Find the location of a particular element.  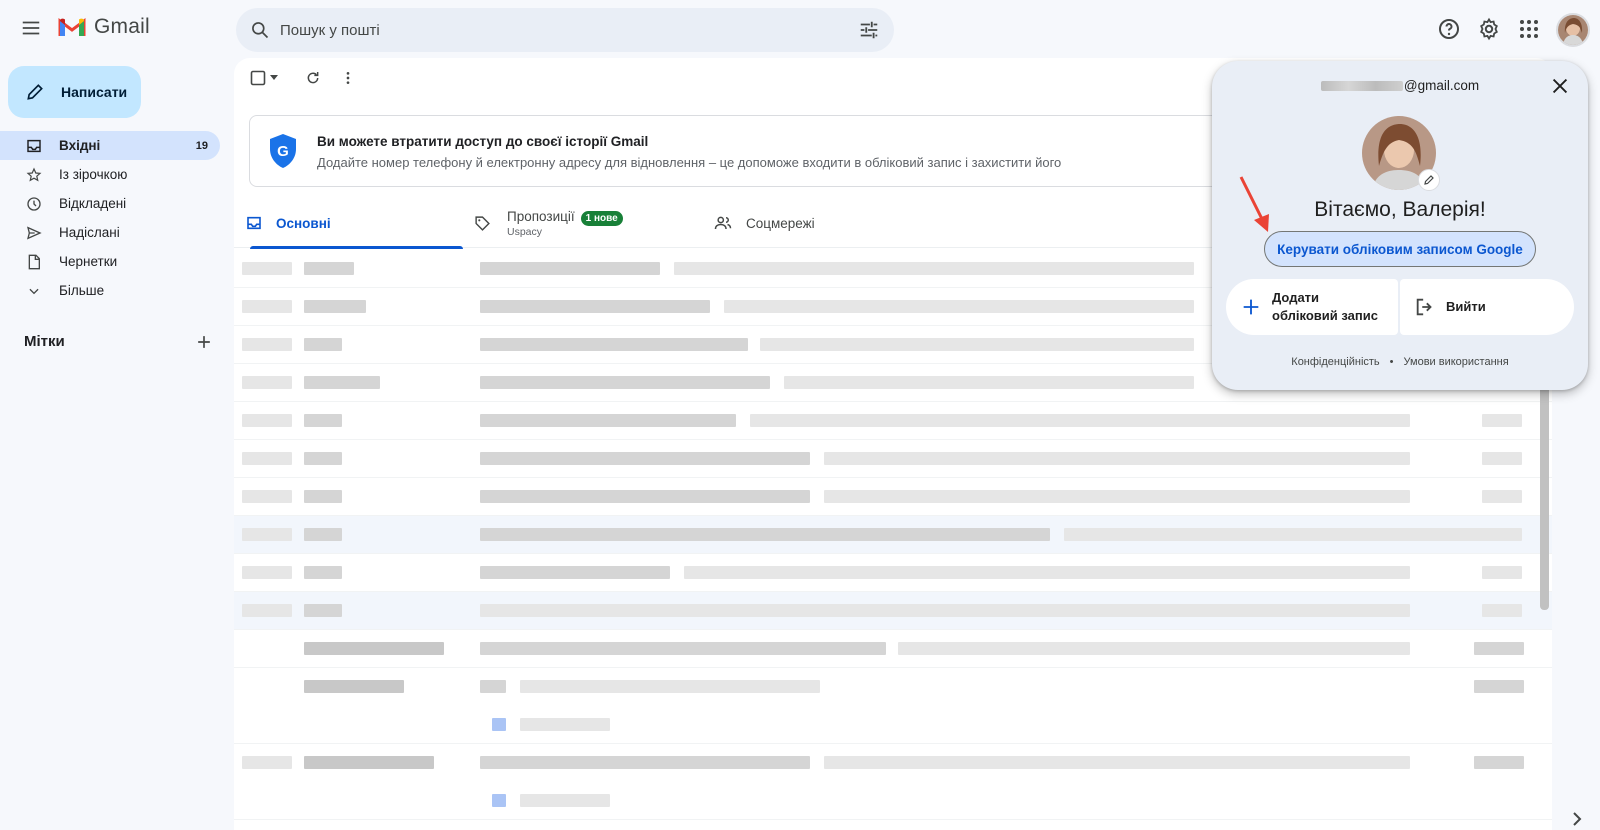

tab-label: Соцмережі is located at coordinates (780, 223).